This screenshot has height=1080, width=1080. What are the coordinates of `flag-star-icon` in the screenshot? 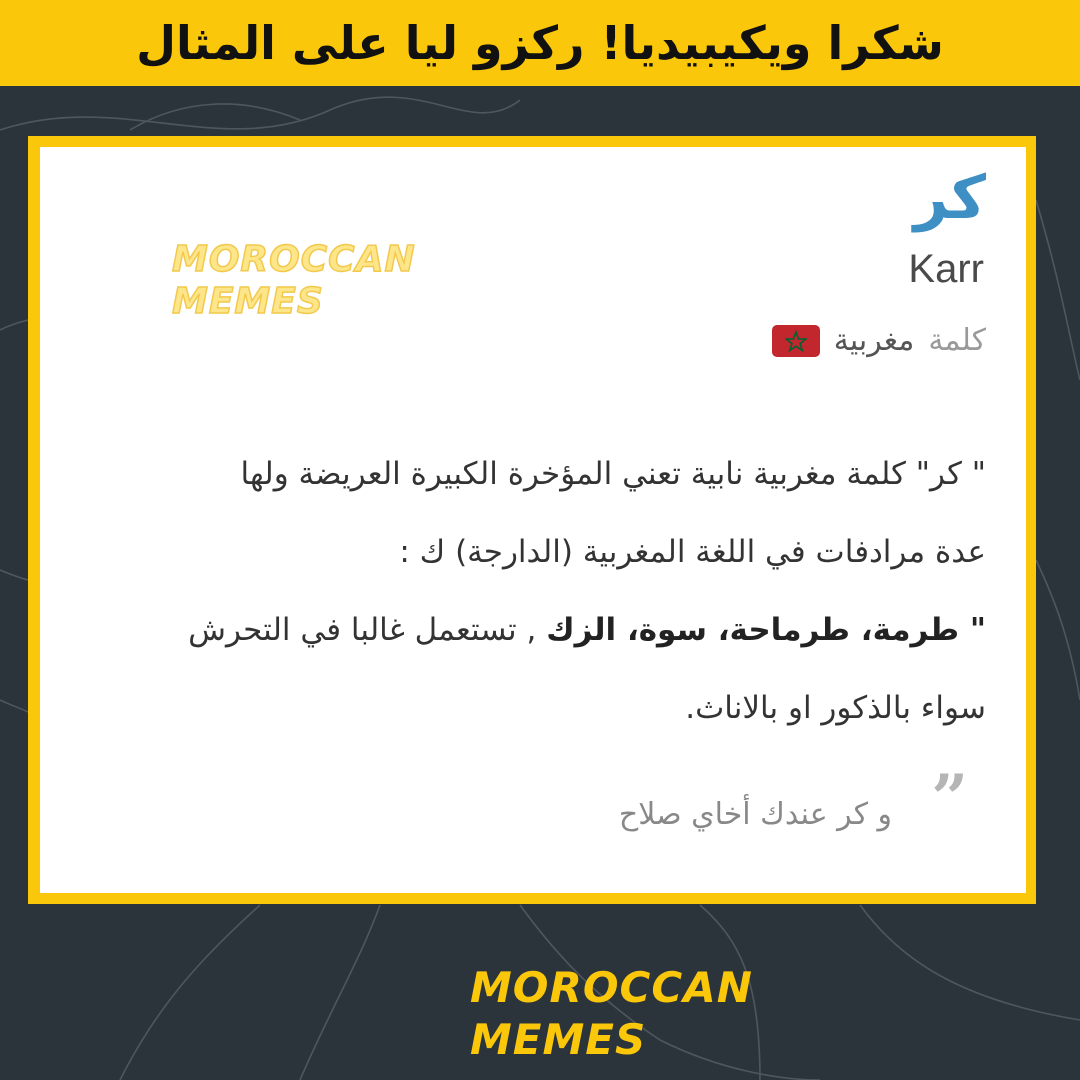 It's located at (795, 340).